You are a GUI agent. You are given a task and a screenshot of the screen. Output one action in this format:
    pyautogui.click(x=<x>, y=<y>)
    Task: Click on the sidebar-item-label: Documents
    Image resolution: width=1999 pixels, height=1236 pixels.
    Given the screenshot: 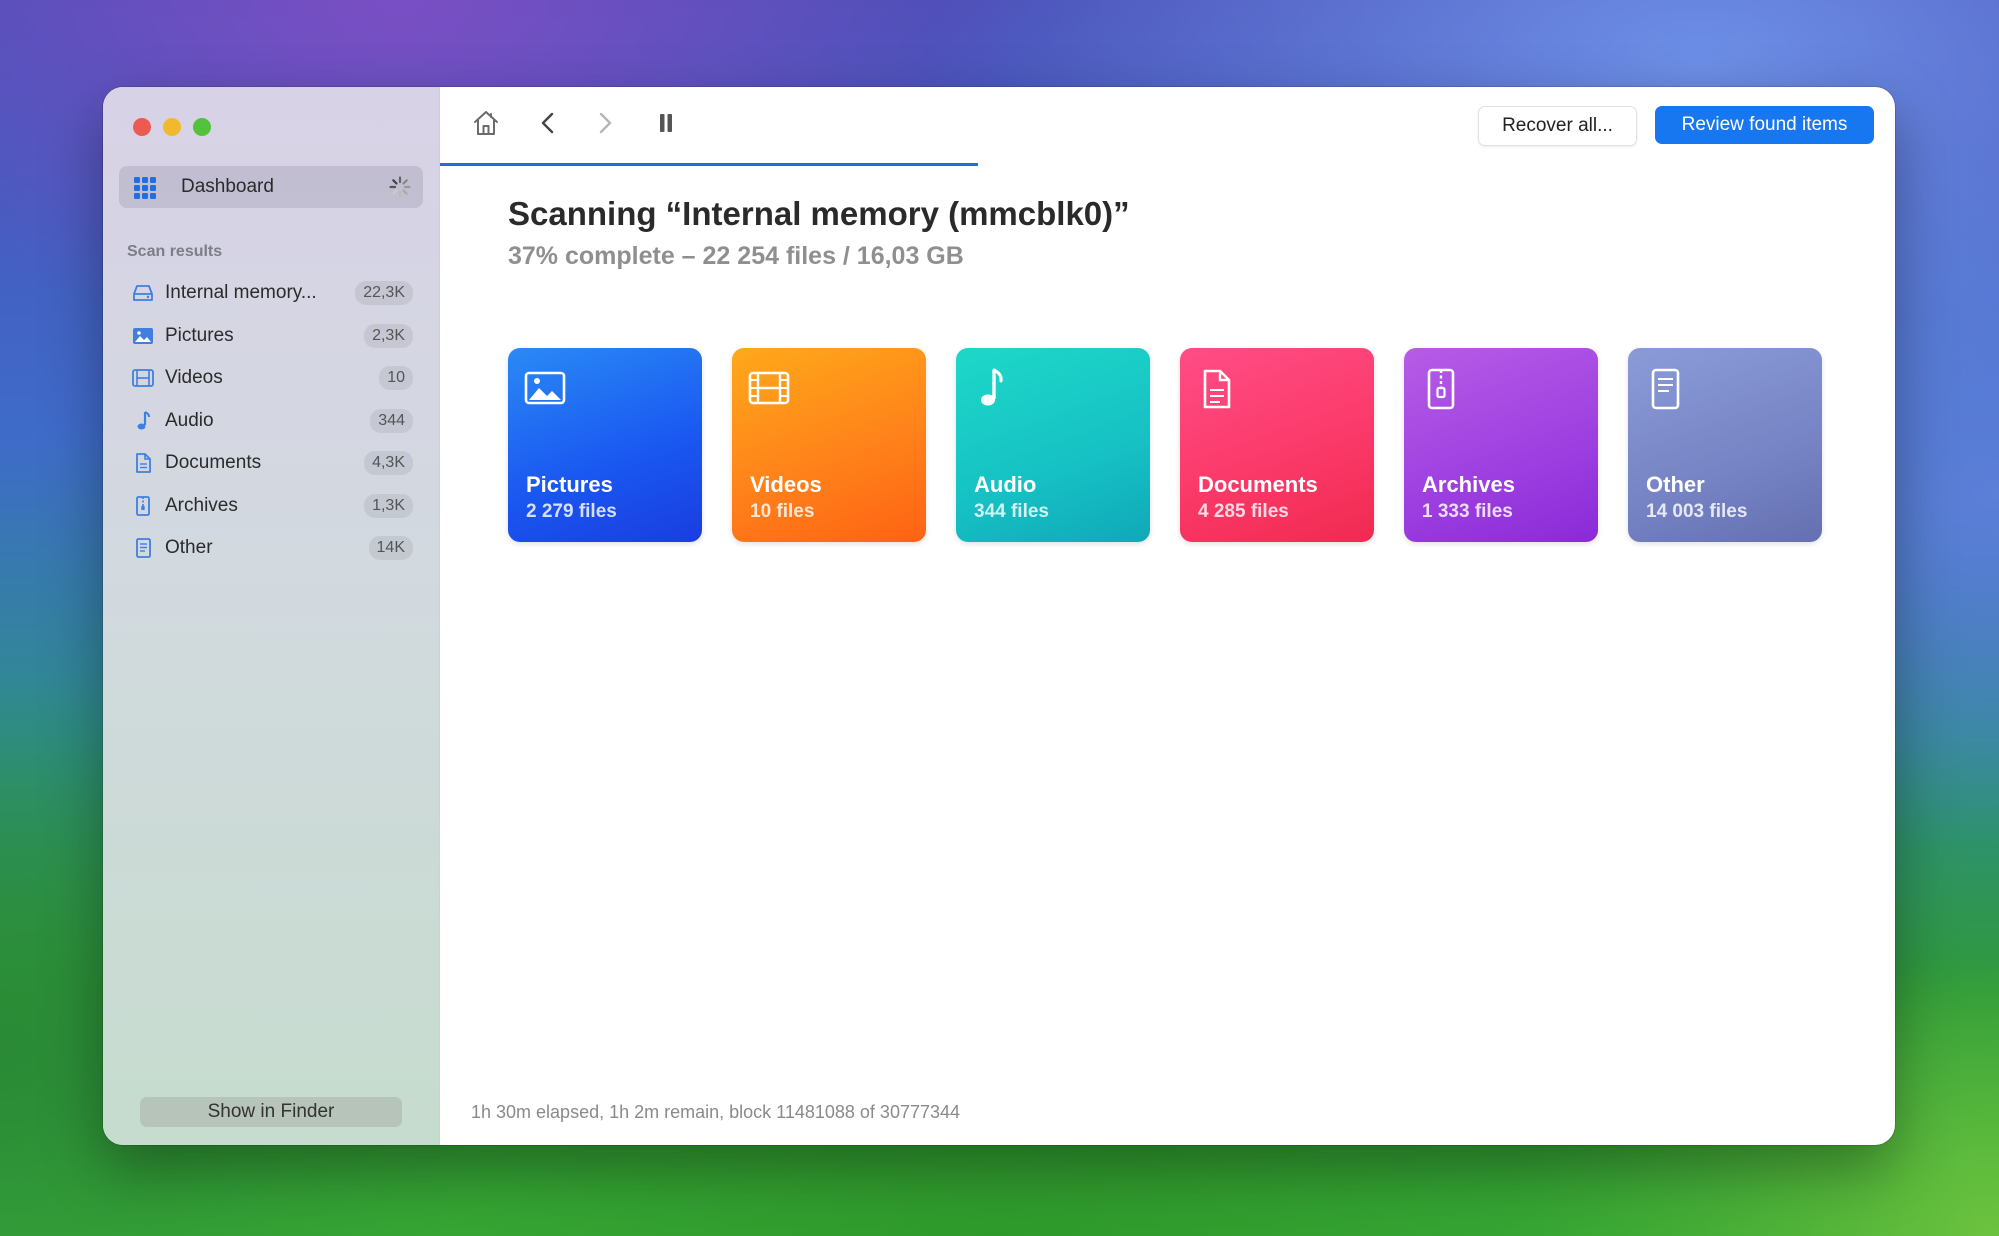 What is the action you would take?
    pyautogui.click(x=213, y=463)
    